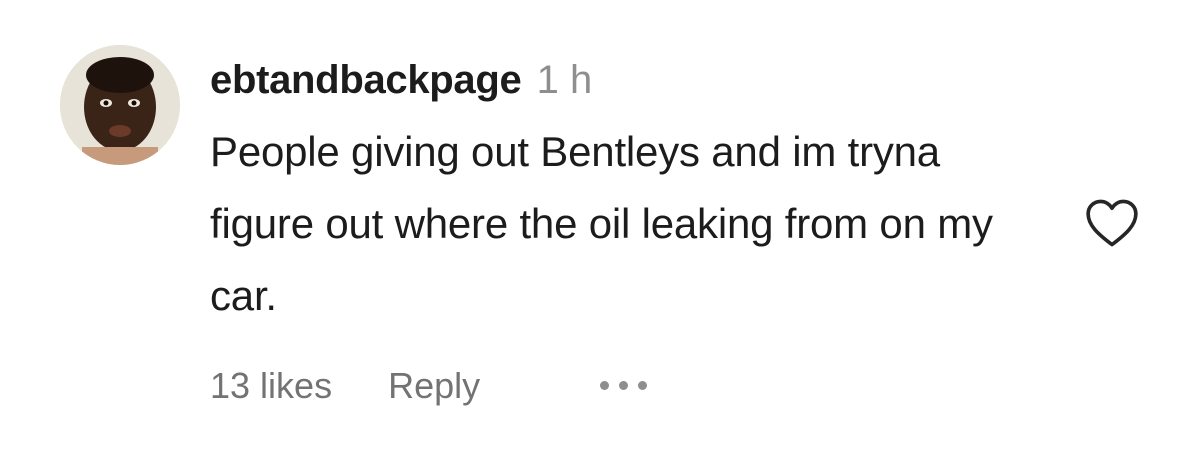 This screenshot has width=1200, height=450. Describe the element at coordinates (630, 385) in the screenshot. I see `ellipsis-icon` at that location.